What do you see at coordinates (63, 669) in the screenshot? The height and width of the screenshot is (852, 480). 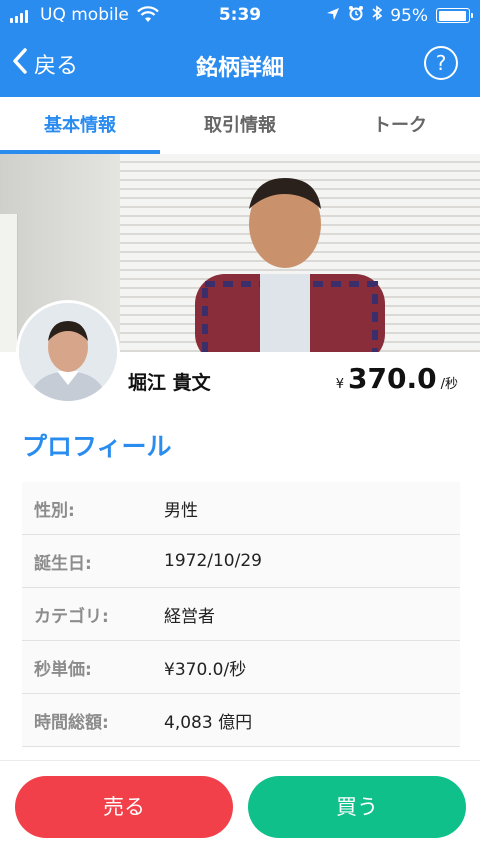 I see `row-label: 秒単価:` at bounding box center [63, 669].